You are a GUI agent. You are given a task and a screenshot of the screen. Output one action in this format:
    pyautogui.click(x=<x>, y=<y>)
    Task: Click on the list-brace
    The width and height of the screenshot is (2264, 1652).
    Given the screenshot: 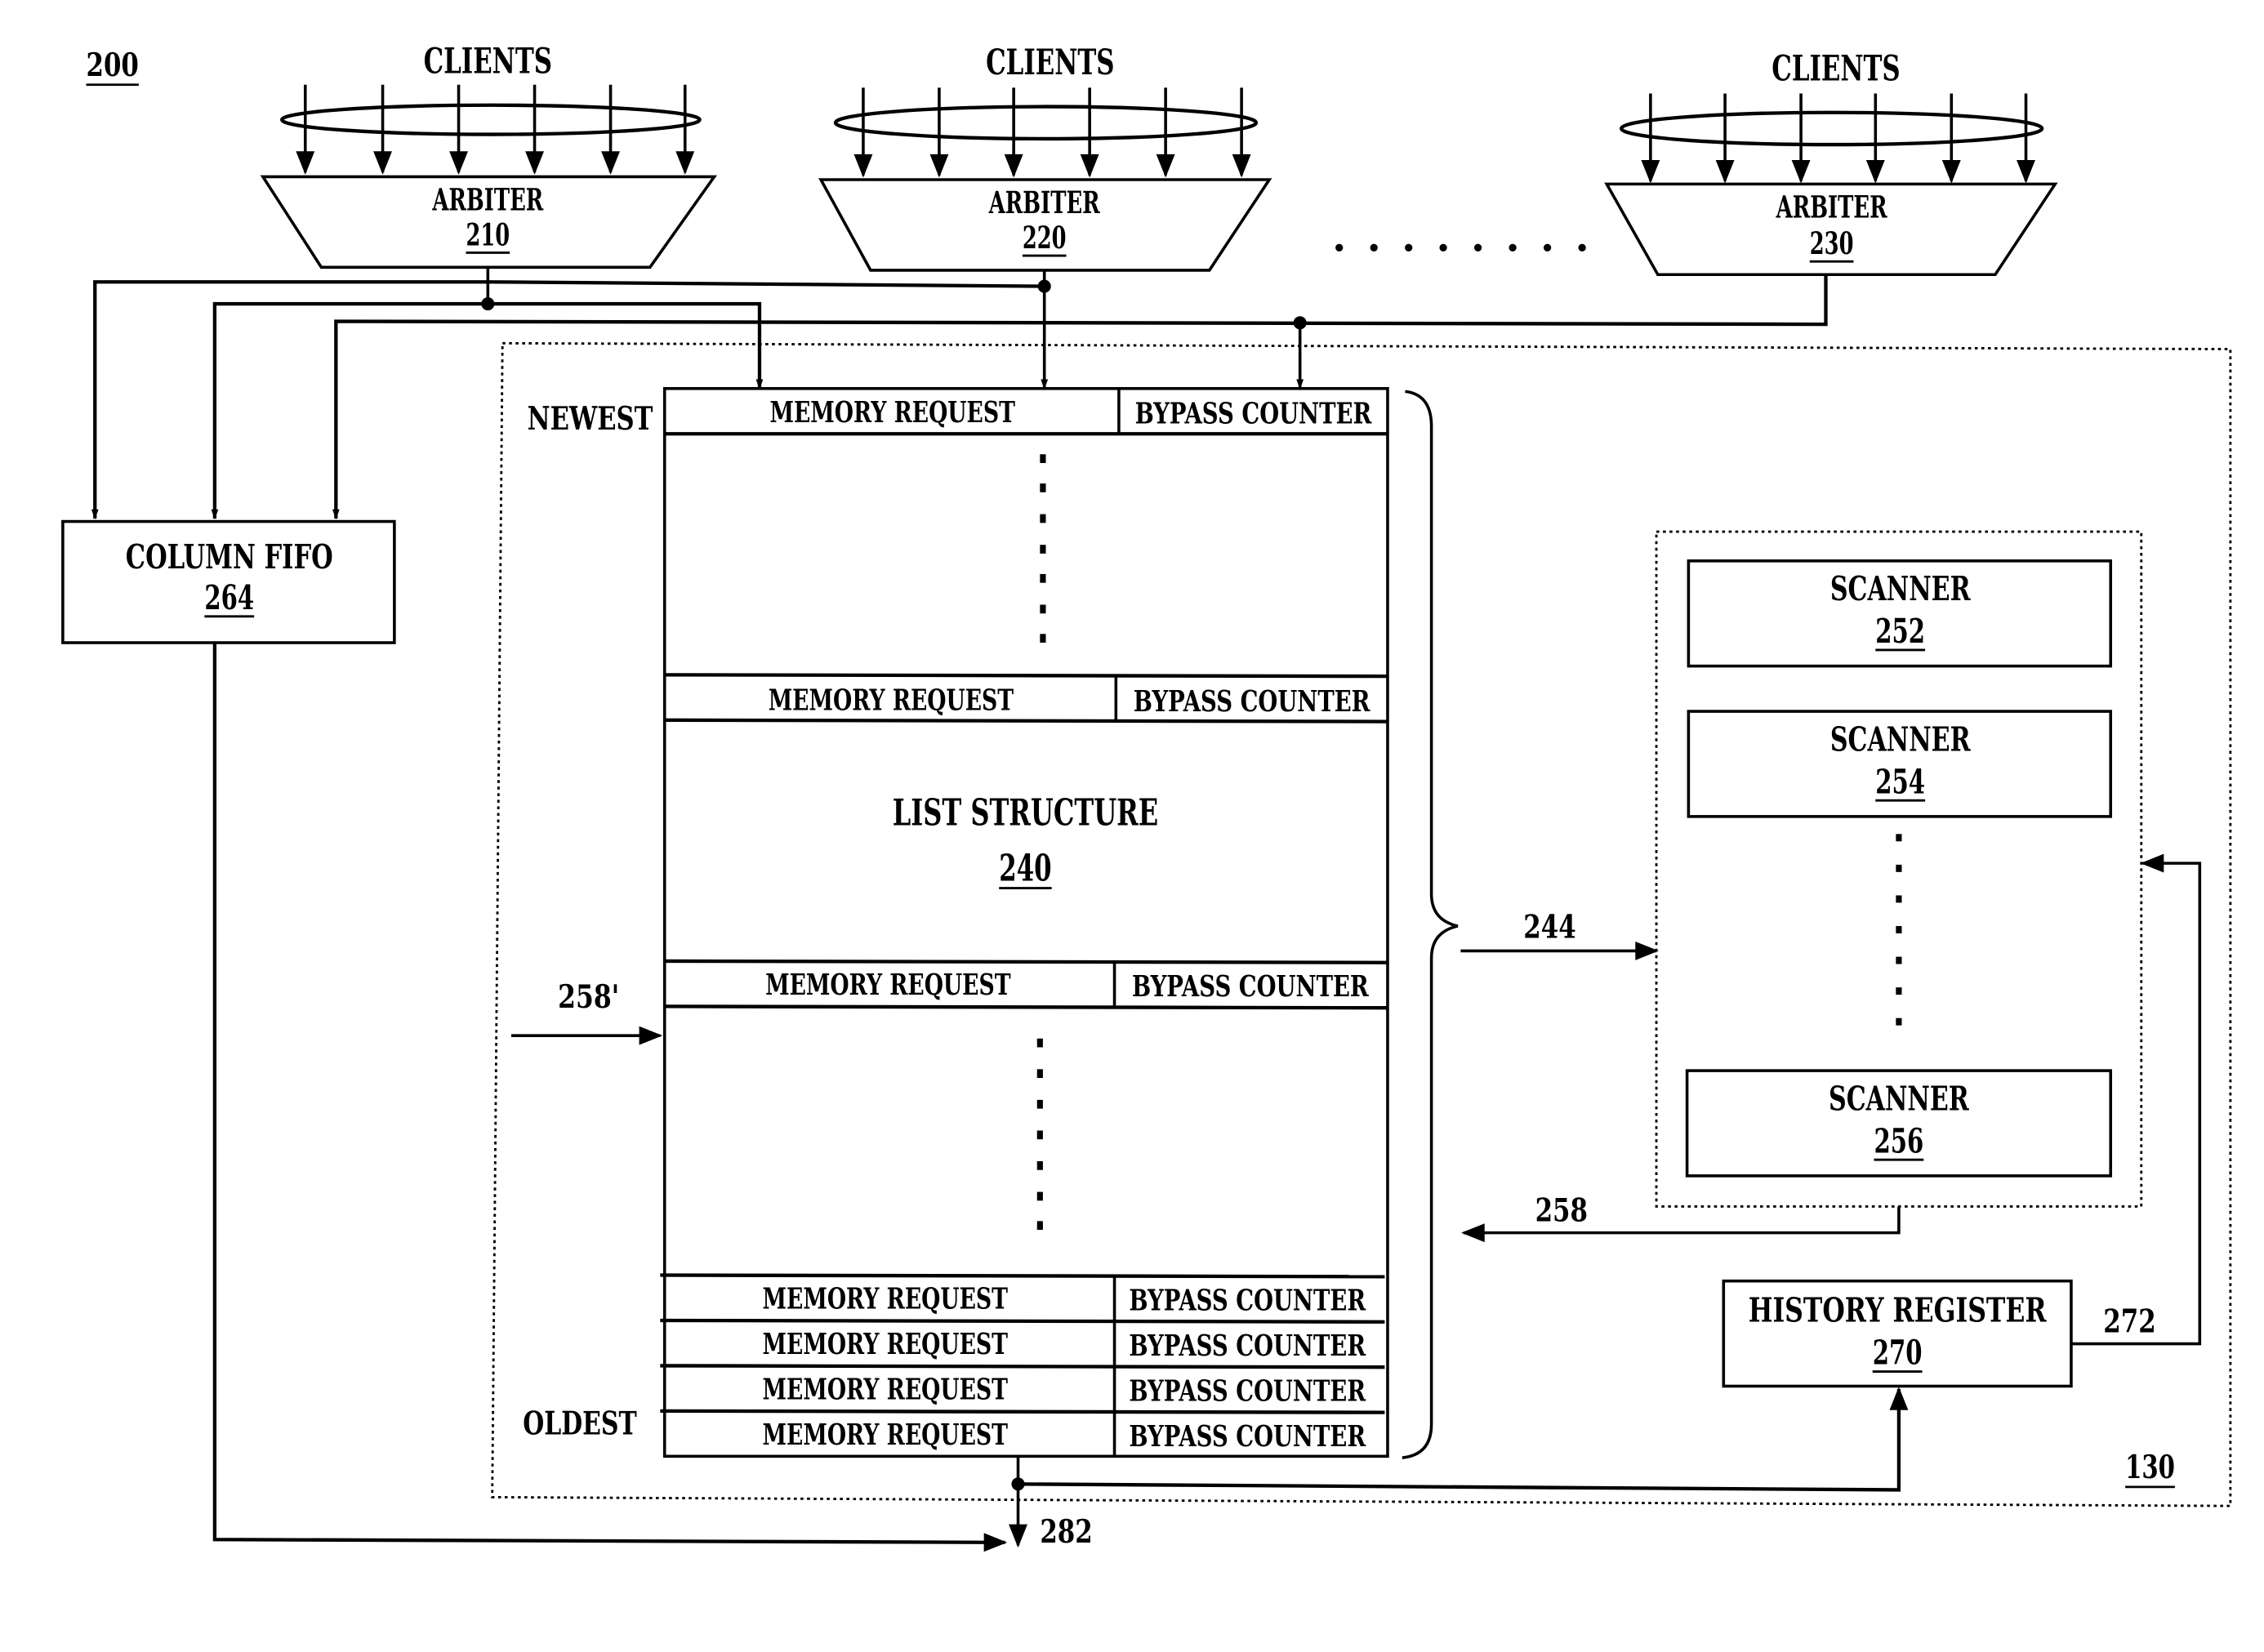 What is the action you would take?
    pyautogui.click(x=1431, y=924)
    